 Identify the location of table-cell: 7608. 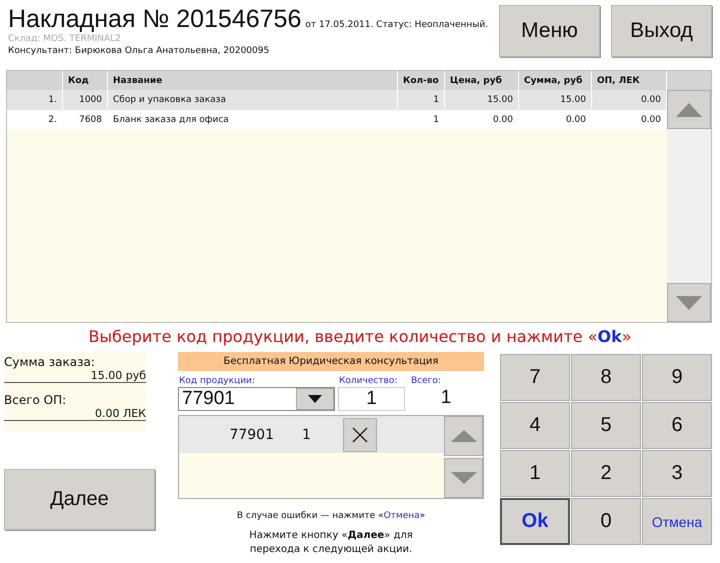
(85, 120).